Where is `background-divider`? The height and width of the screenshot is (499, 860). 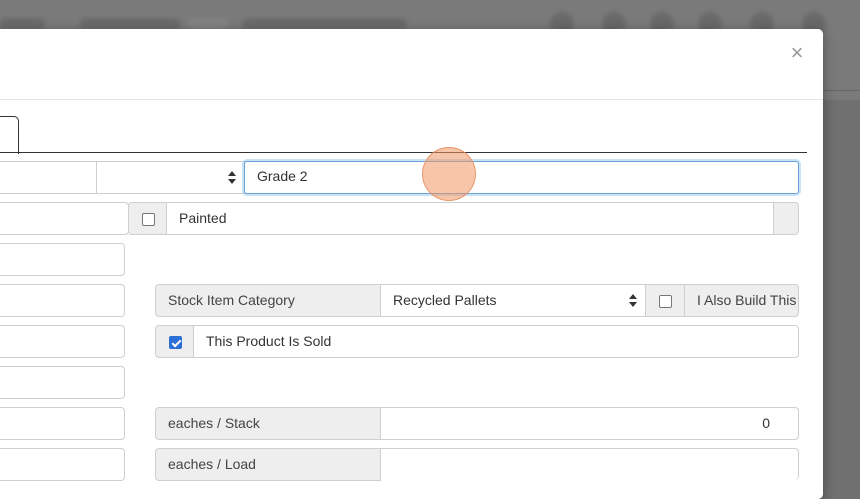
background-divider is located at coordinates (842, 90).